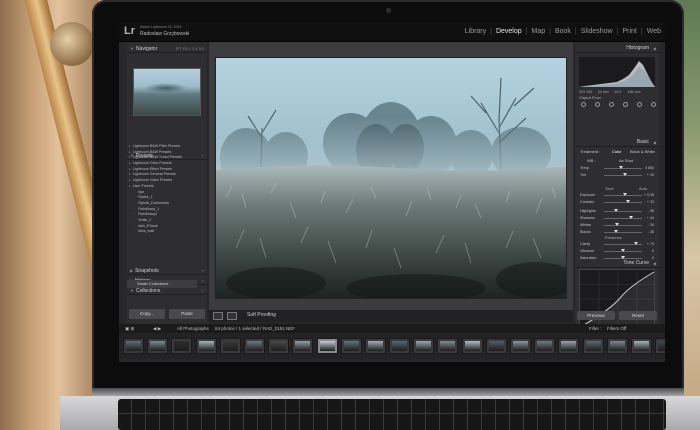 The image size is (700, 430). Describe the element at coordinates (596, 315) in the screenshot. I see `previous-button: Previous` at that location.